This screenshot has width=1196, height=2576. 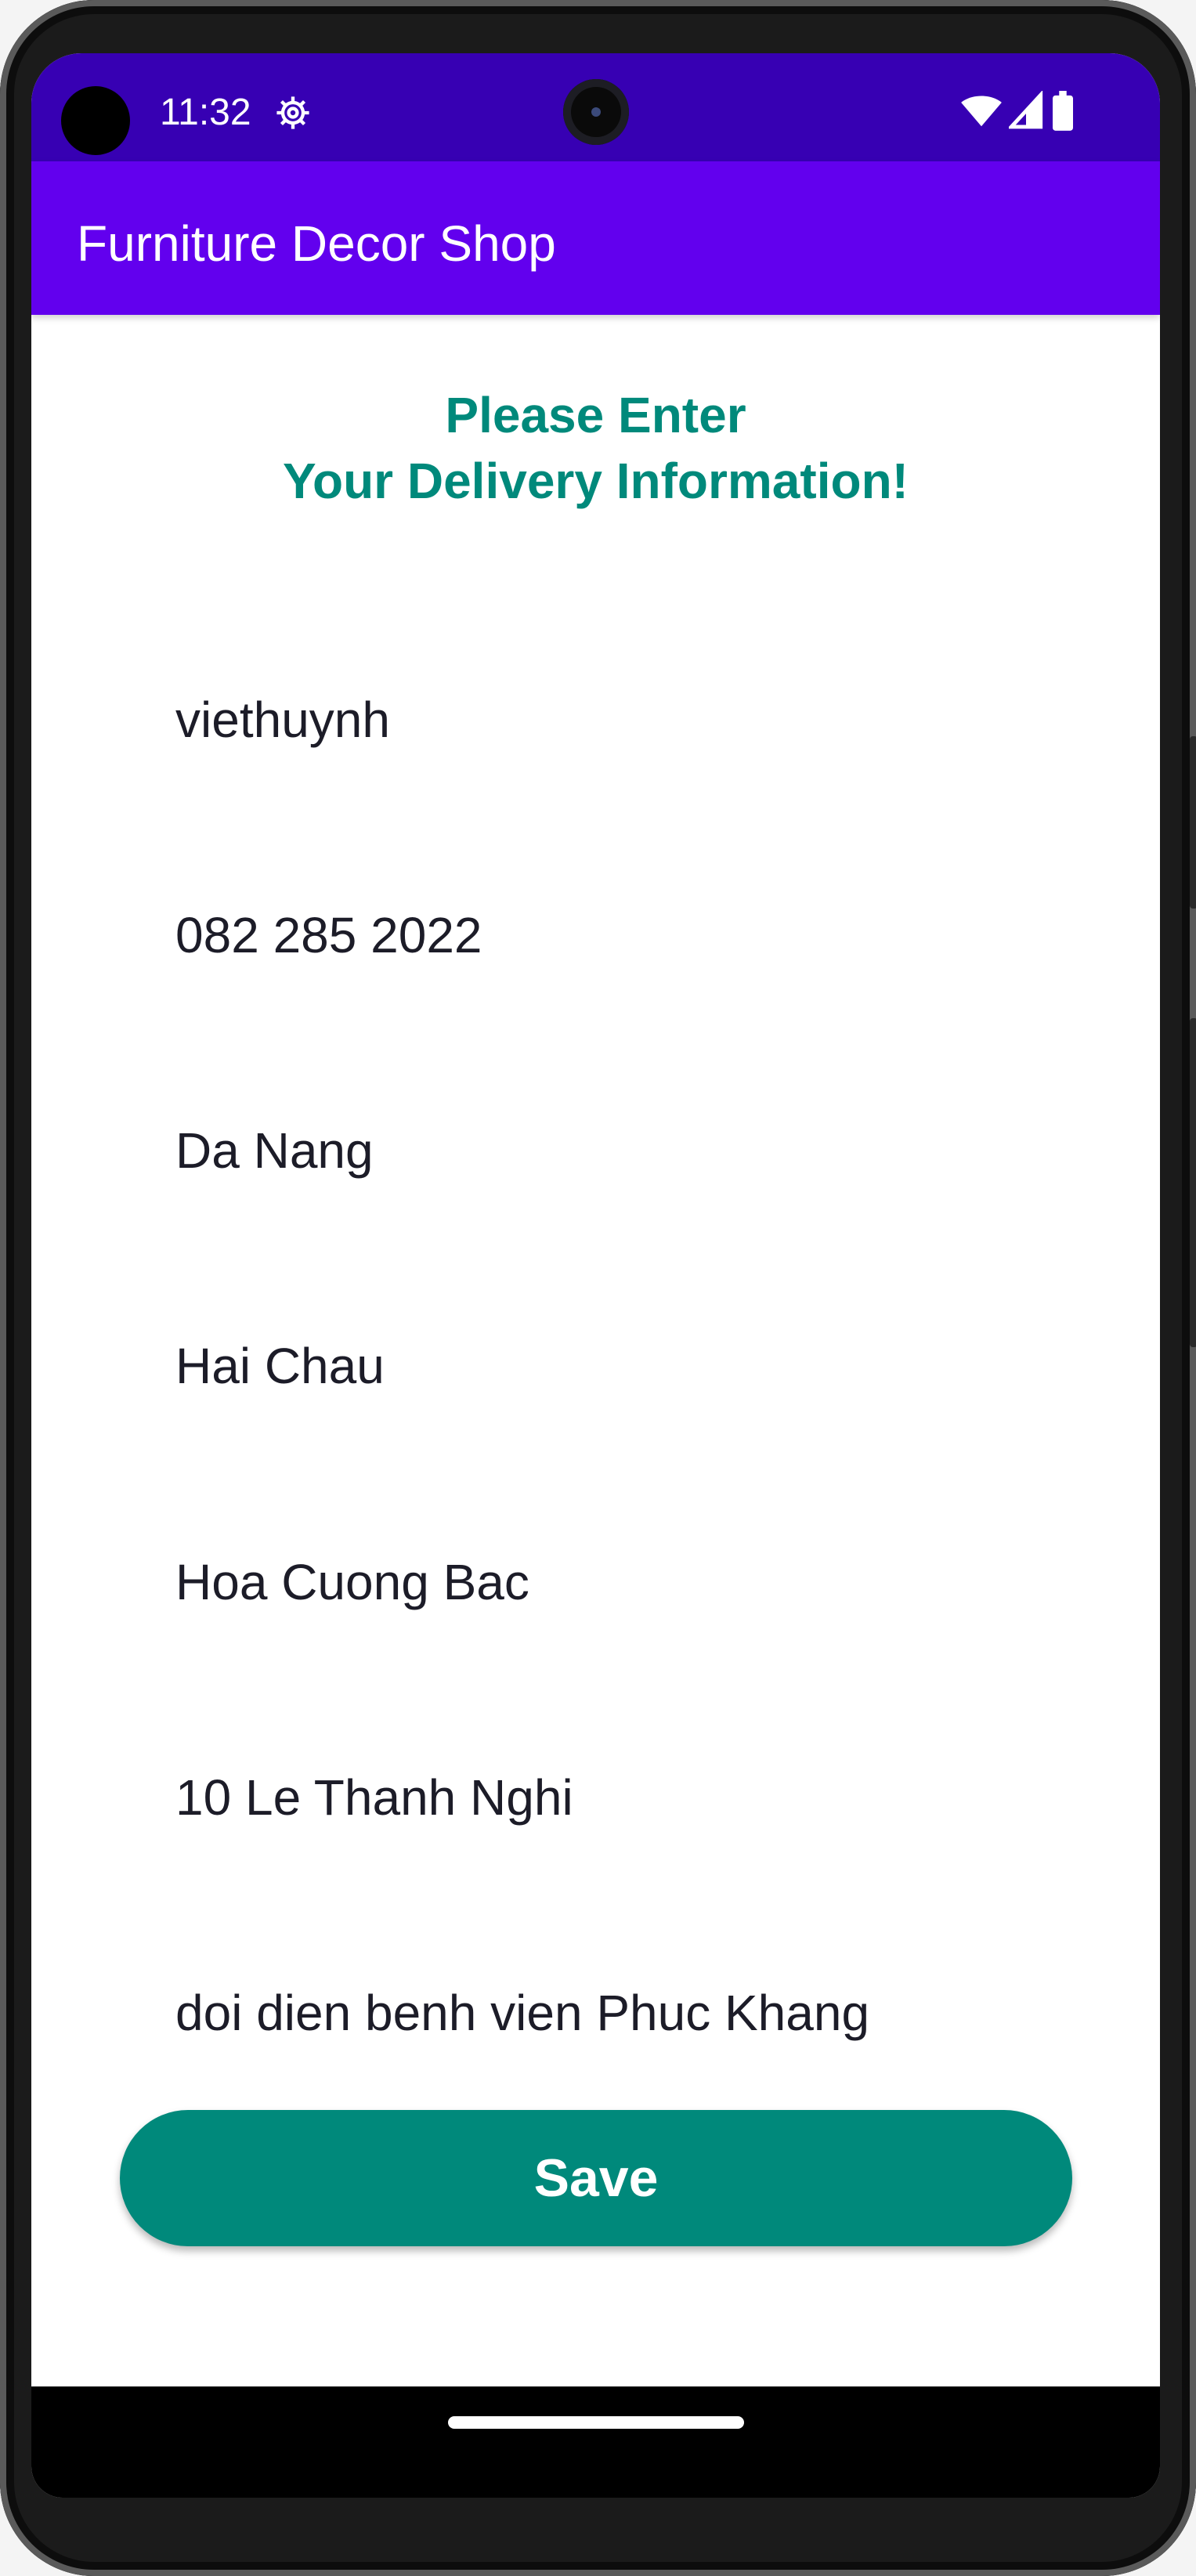 I want to click on ward-field, so click(x=606, y=1582).